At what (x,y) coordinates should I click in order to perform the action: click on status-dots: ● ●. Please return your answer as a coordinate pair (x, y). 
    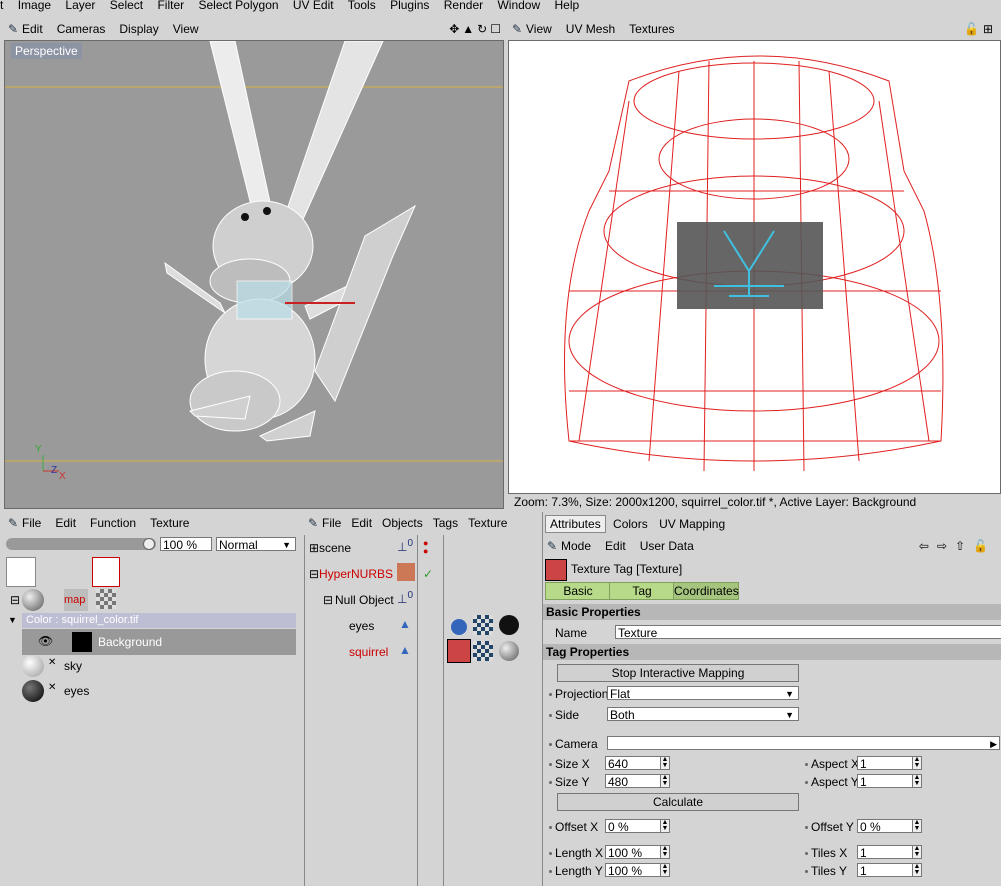
    Looking at the image, I should click on (425, 547).